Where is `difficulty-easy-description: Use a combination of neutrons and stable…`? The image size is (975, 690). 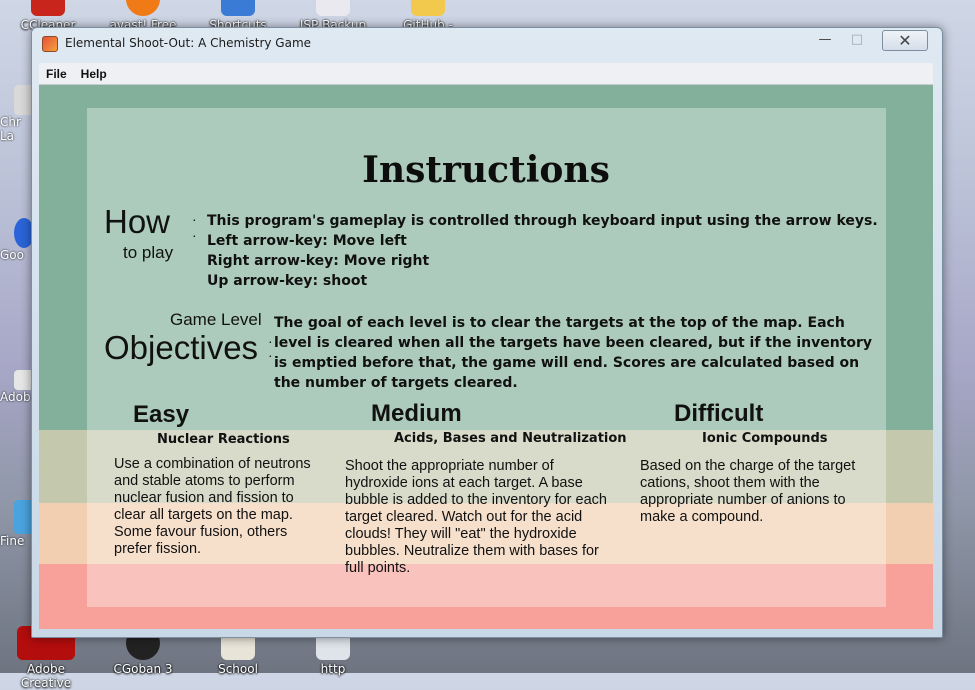 difficulty-easy-description: Use a combination of neutrons and stable… is located at coordinates (212, 506).